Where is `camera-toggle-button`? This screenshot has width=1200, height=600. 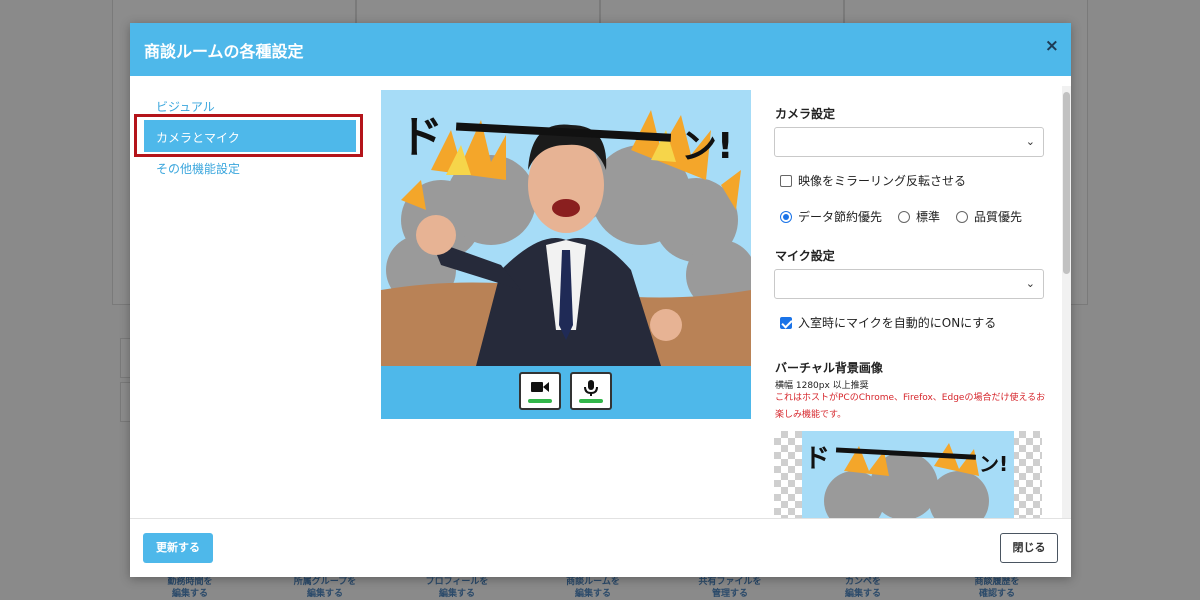 camera-toggle-button is located at coordinates (540, 391).